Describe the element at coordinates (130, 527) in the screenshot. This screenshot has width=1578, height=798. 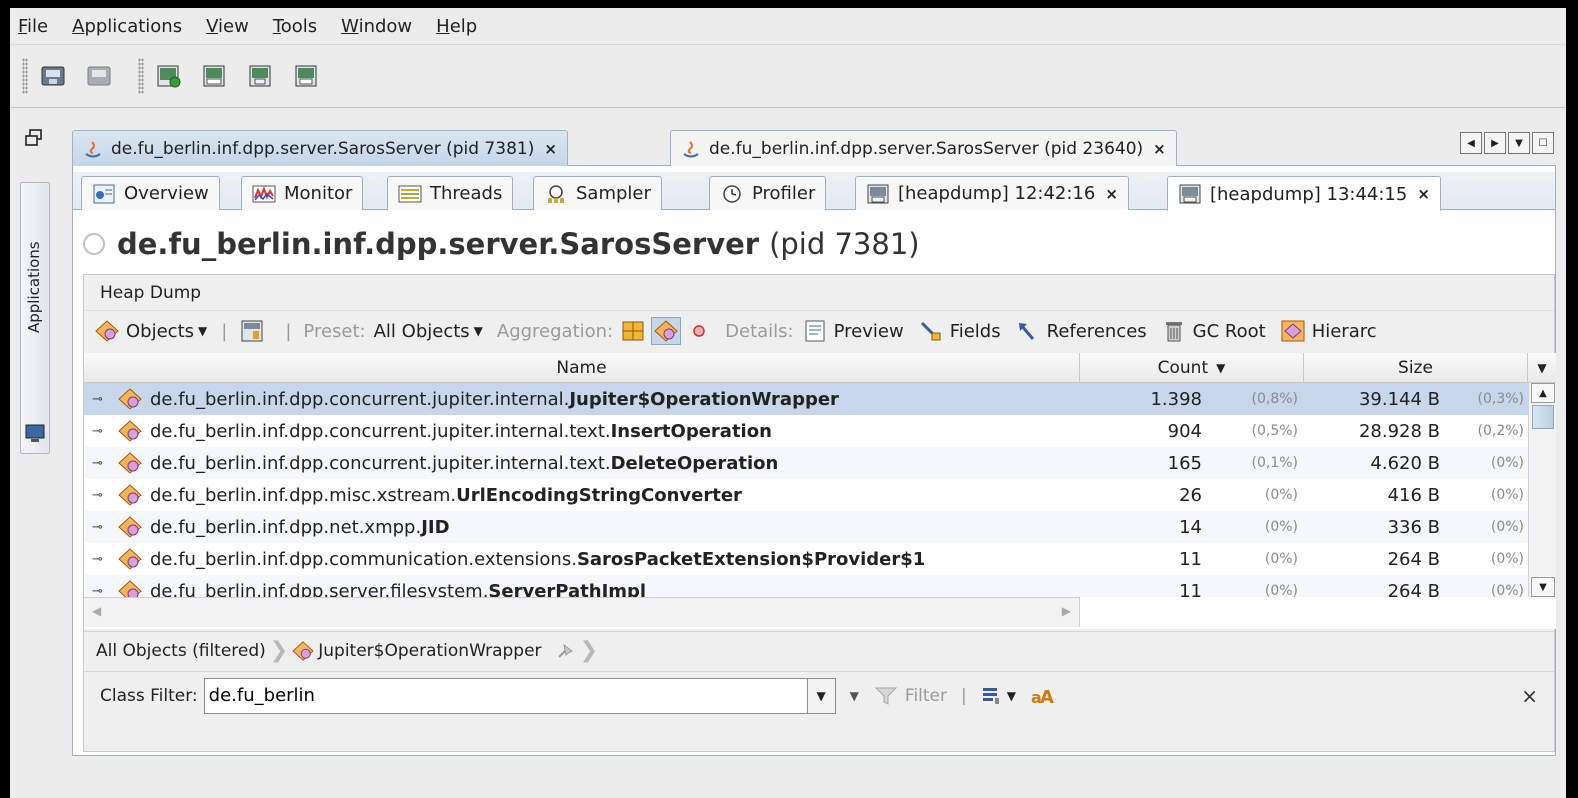
I see `class-icon` at that location.